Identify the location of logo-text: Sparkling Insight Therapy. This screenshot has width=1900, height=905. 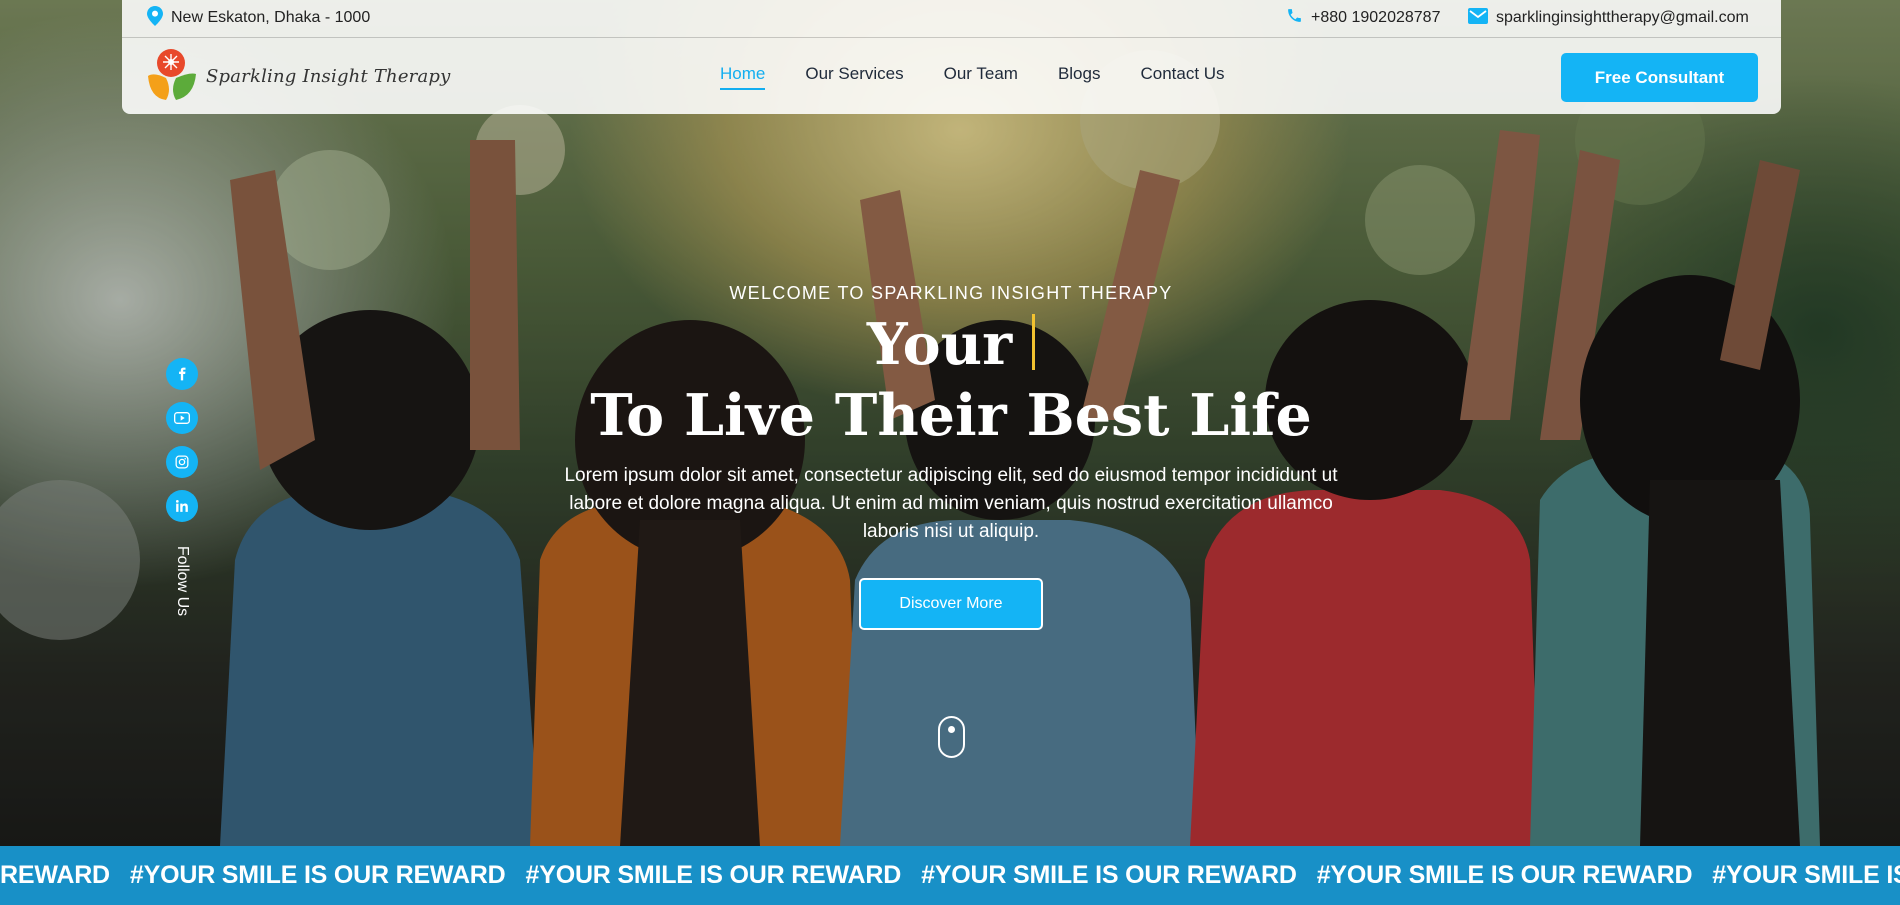
(328, 76).